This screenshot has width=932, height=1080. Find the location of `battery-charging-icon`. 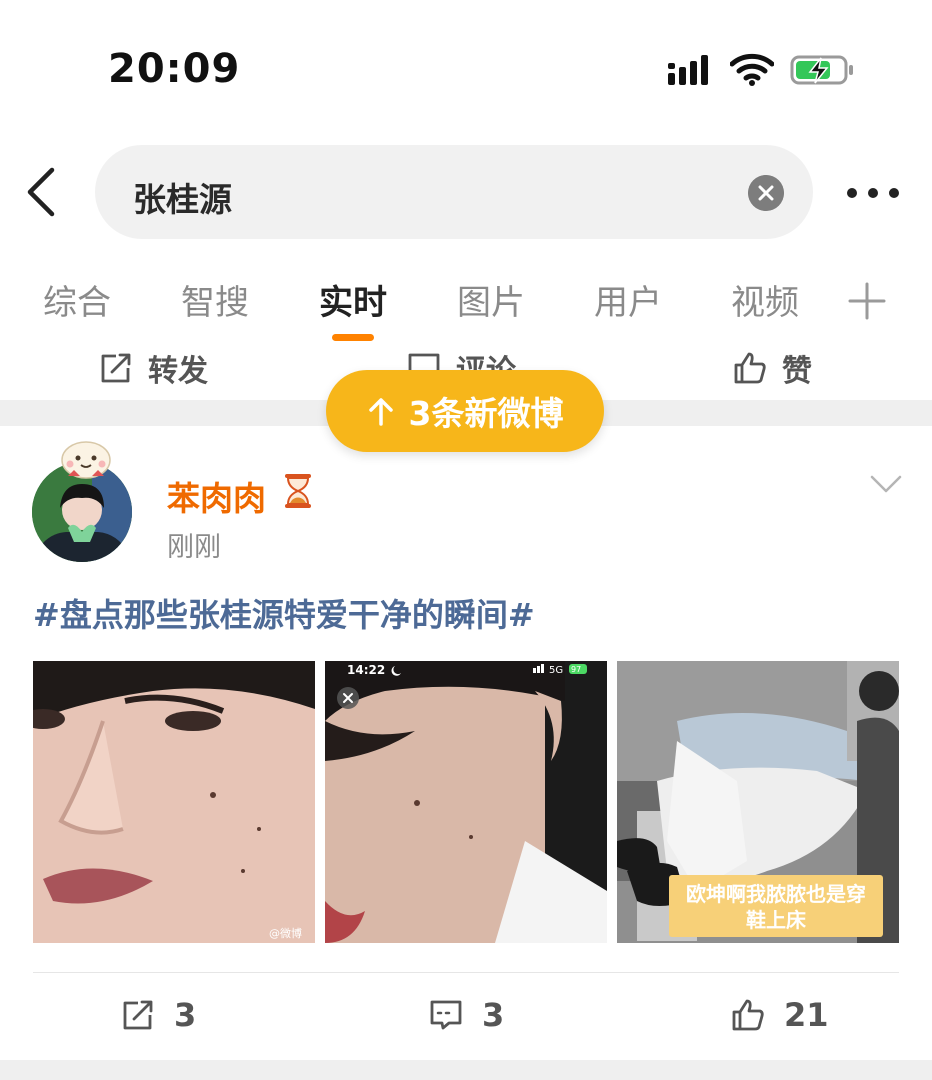

battery-charging-icon is located at coordinates (821, 70).